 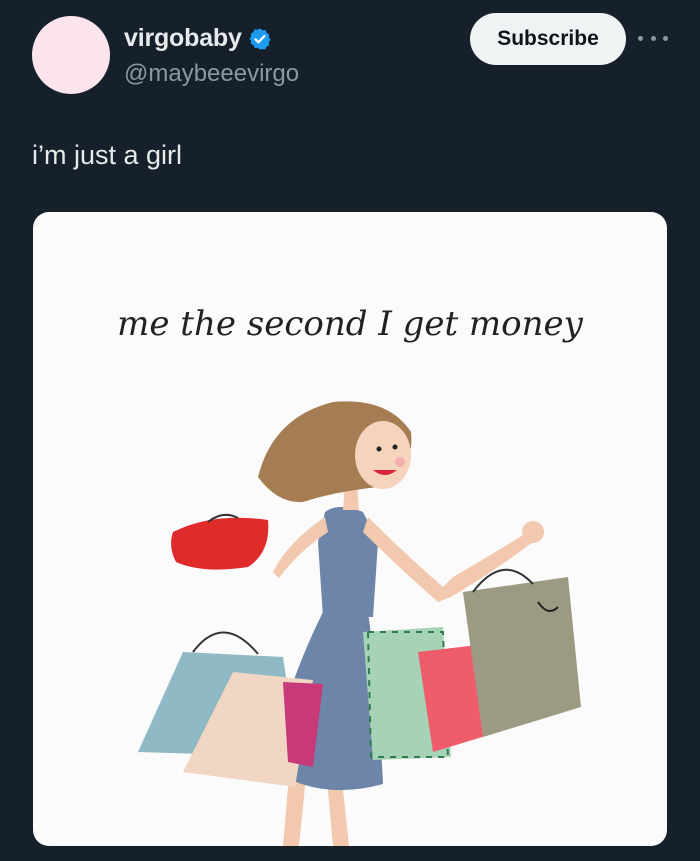 What do you see at coordinates (211, 74) in the screenshot?
I see `user-handle: @maybeeevirgo` at bounding box center [211, 74].